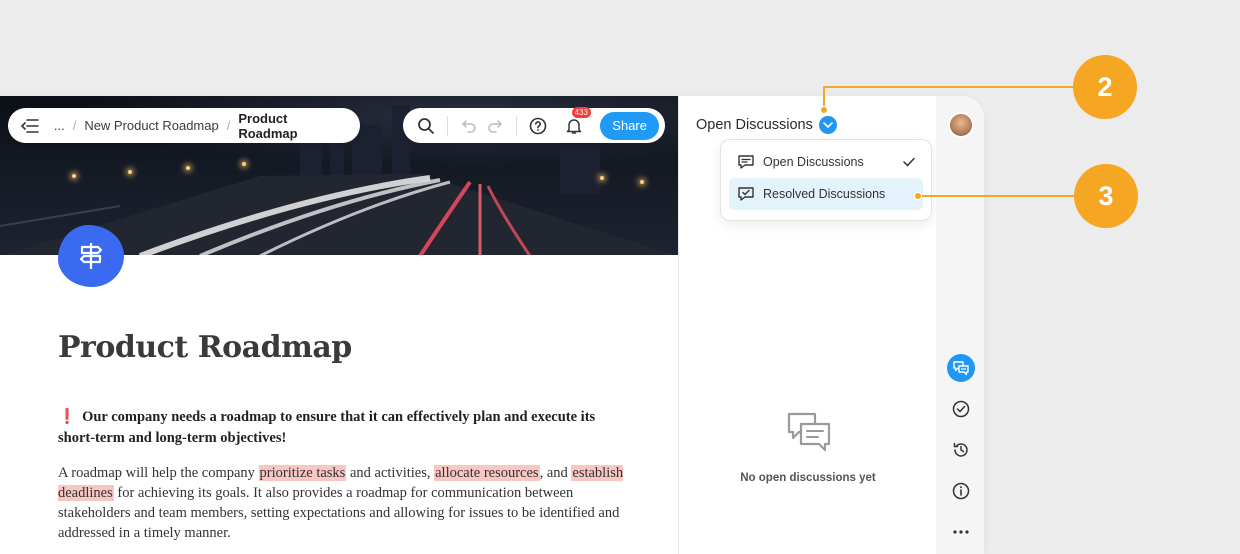 Image resolution: width=1240 pixels, height=554 pixels. I want to click on notifications-button: 433, so click(576, 122).